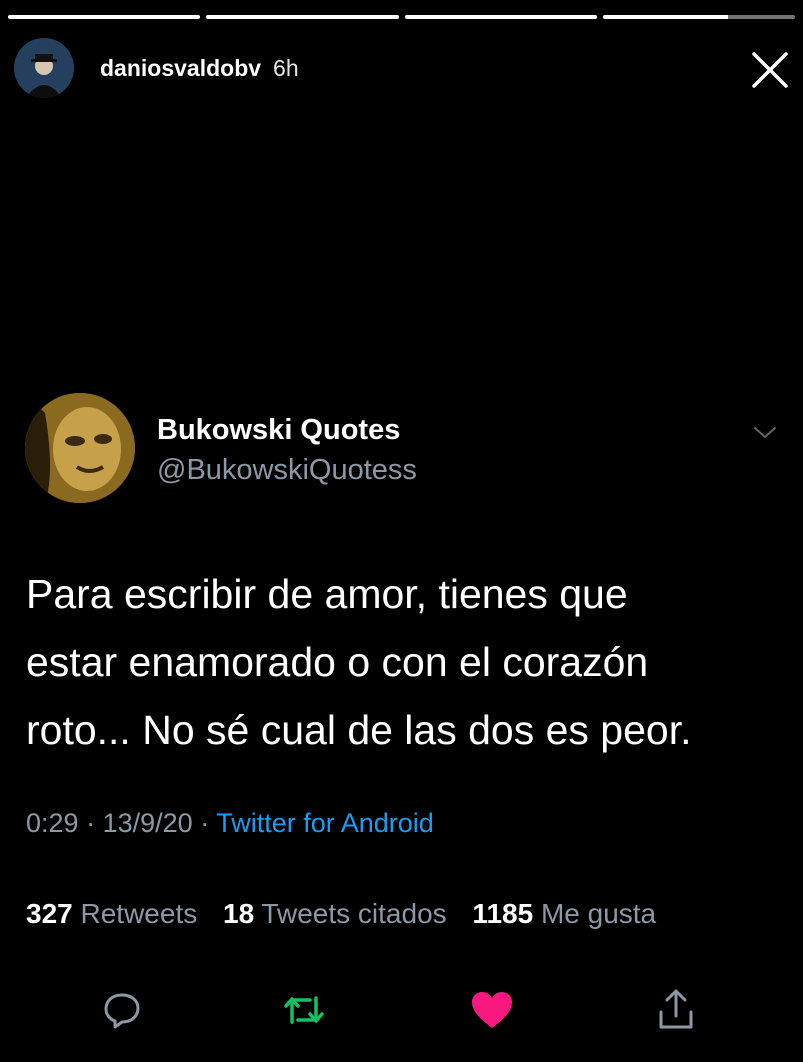 Image resolution: width=803 pixels, height=1062 pixels. I want to click on tweet-date: 13/9/20, so click(147, 823).